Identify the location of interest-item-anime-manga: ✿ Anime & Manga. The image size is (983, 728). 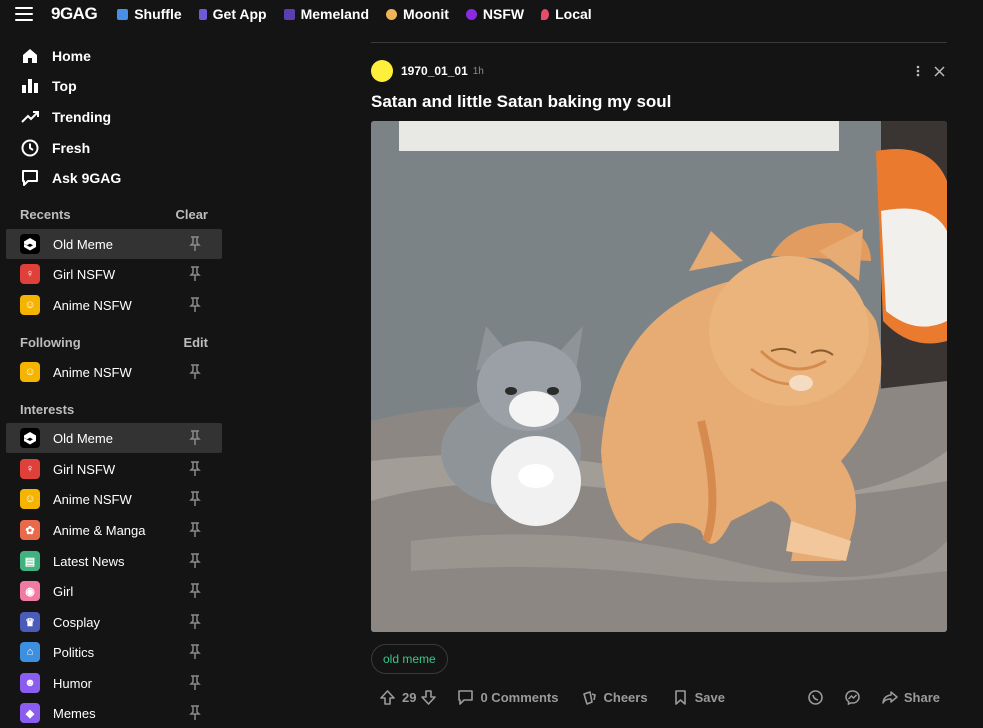
(114, 530).